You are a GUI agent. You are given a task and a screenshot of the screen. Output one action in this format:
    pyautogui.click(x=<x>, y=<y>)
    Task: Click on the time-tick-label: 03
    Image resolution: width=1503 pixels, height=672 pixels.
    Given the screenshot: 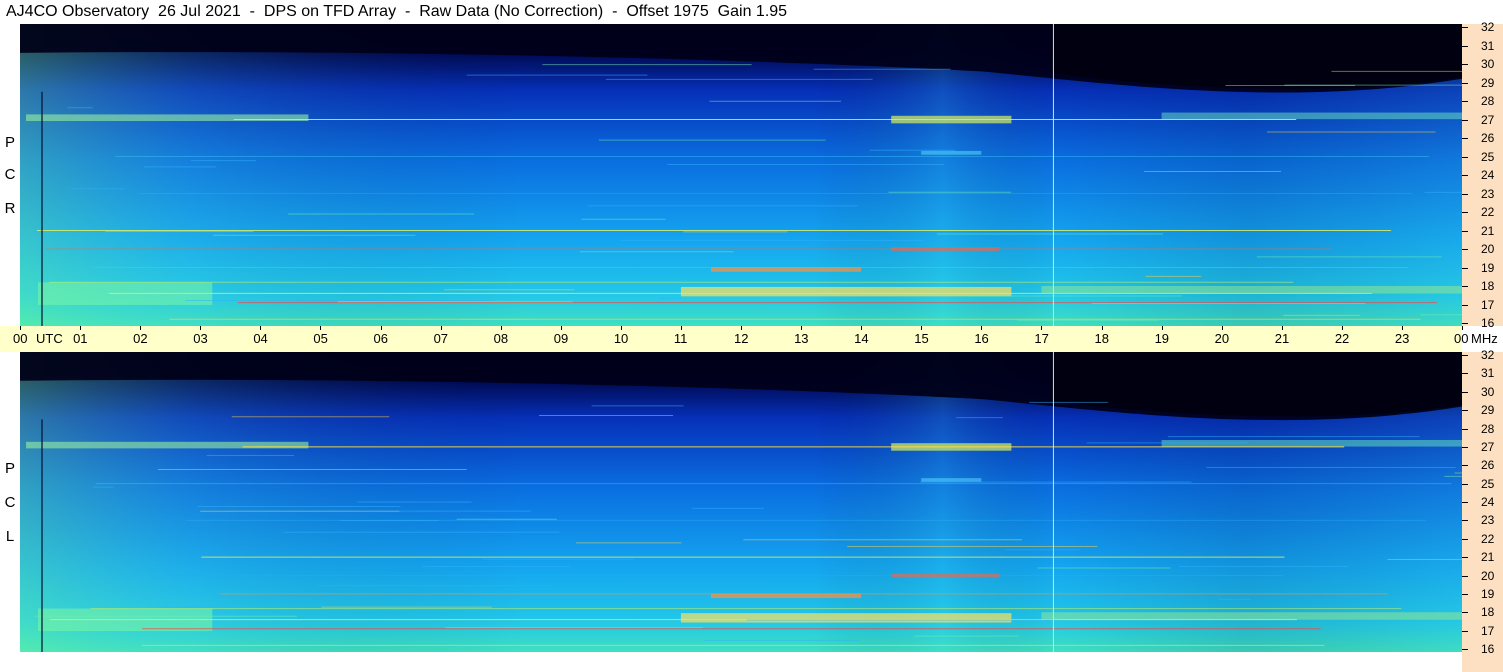 What is the action you would take?
    pyautogui.click(x=200, y=338)
    